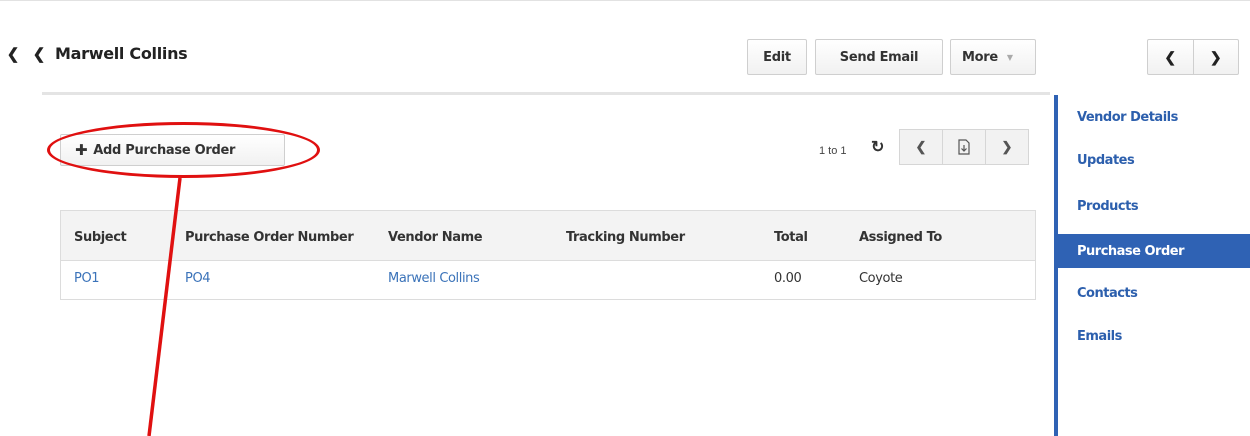 The image size is (1250, 436). I want to click on annotation-arrow-line, so click(164, 306).